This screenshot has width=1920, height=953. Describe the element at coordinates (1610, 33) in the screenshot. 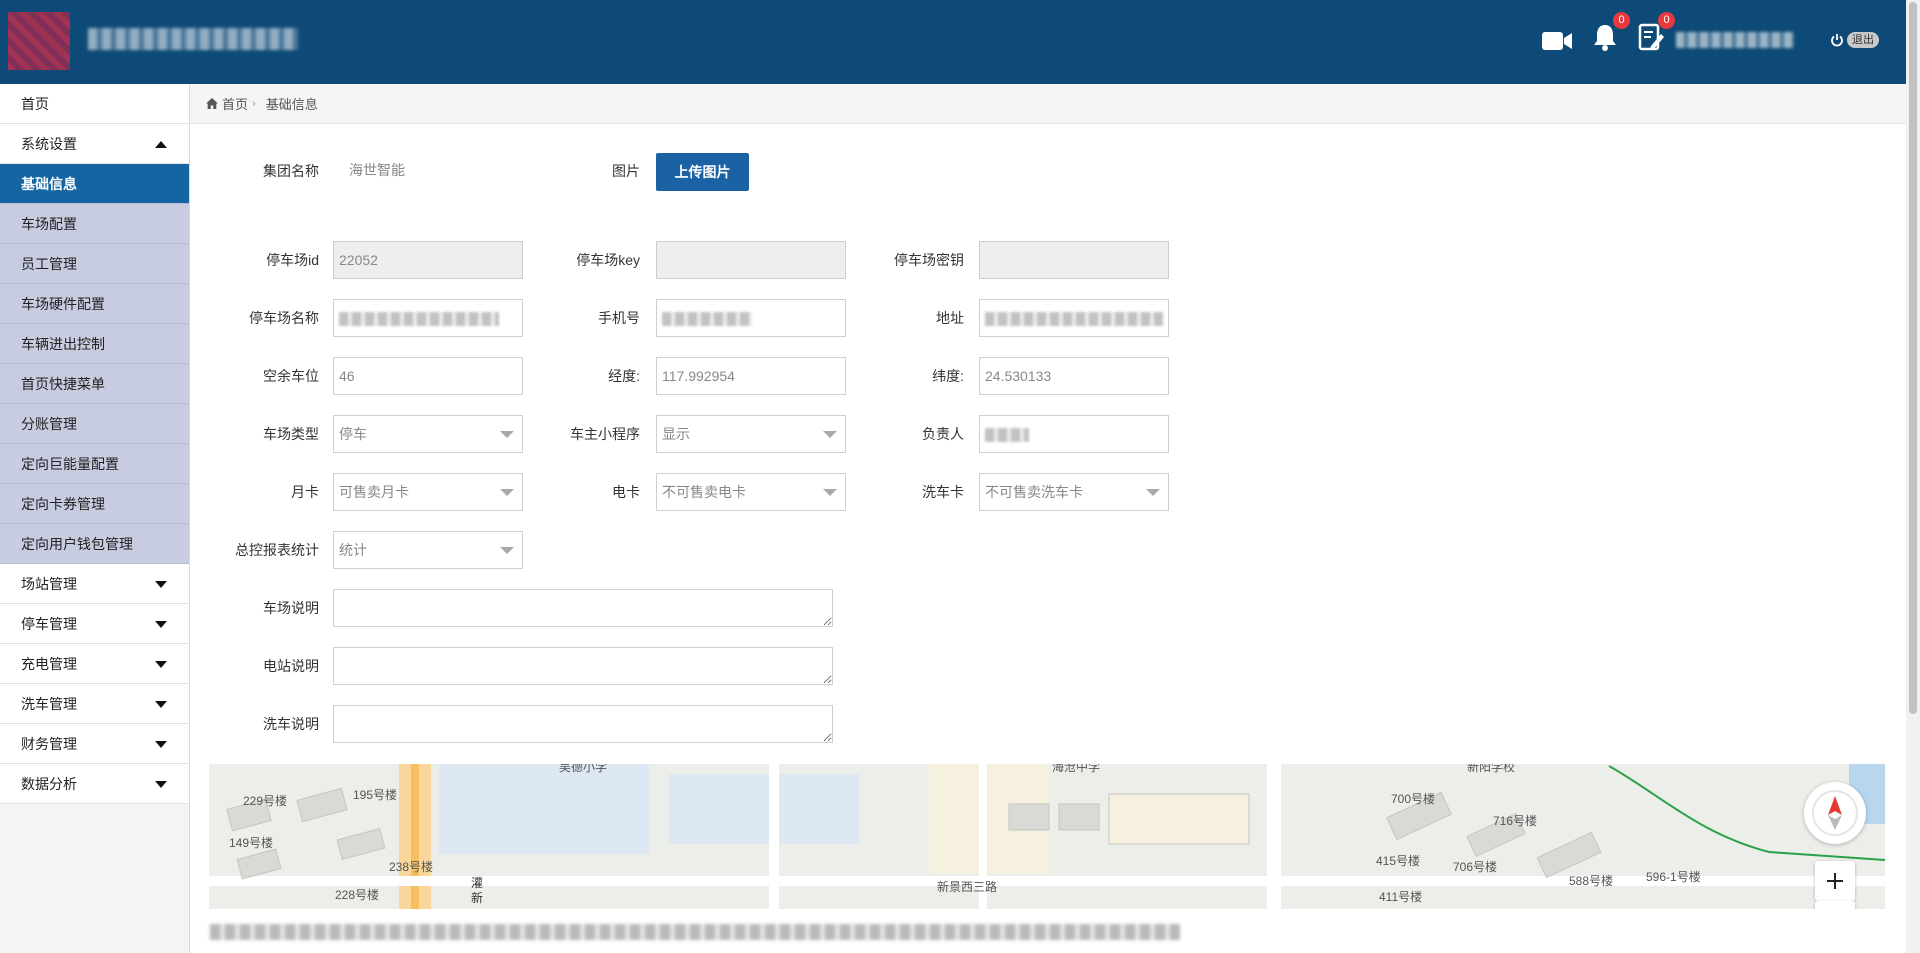

I see `notification-bell-icon: 0` at that location.